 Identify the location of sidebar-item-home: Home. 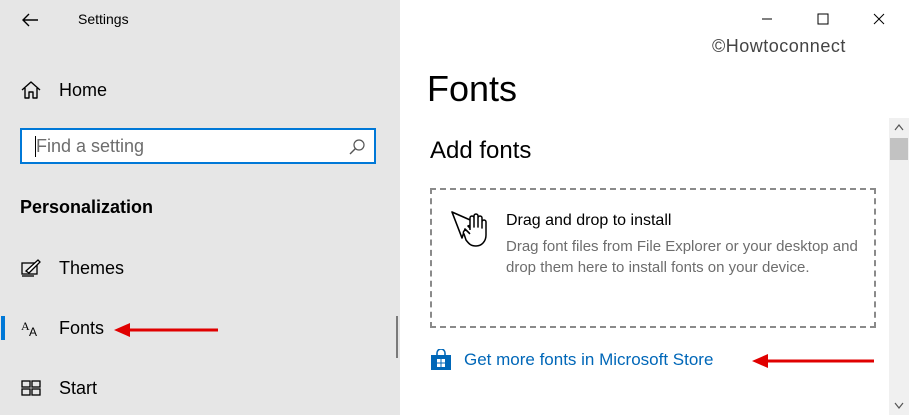
(198, 90).